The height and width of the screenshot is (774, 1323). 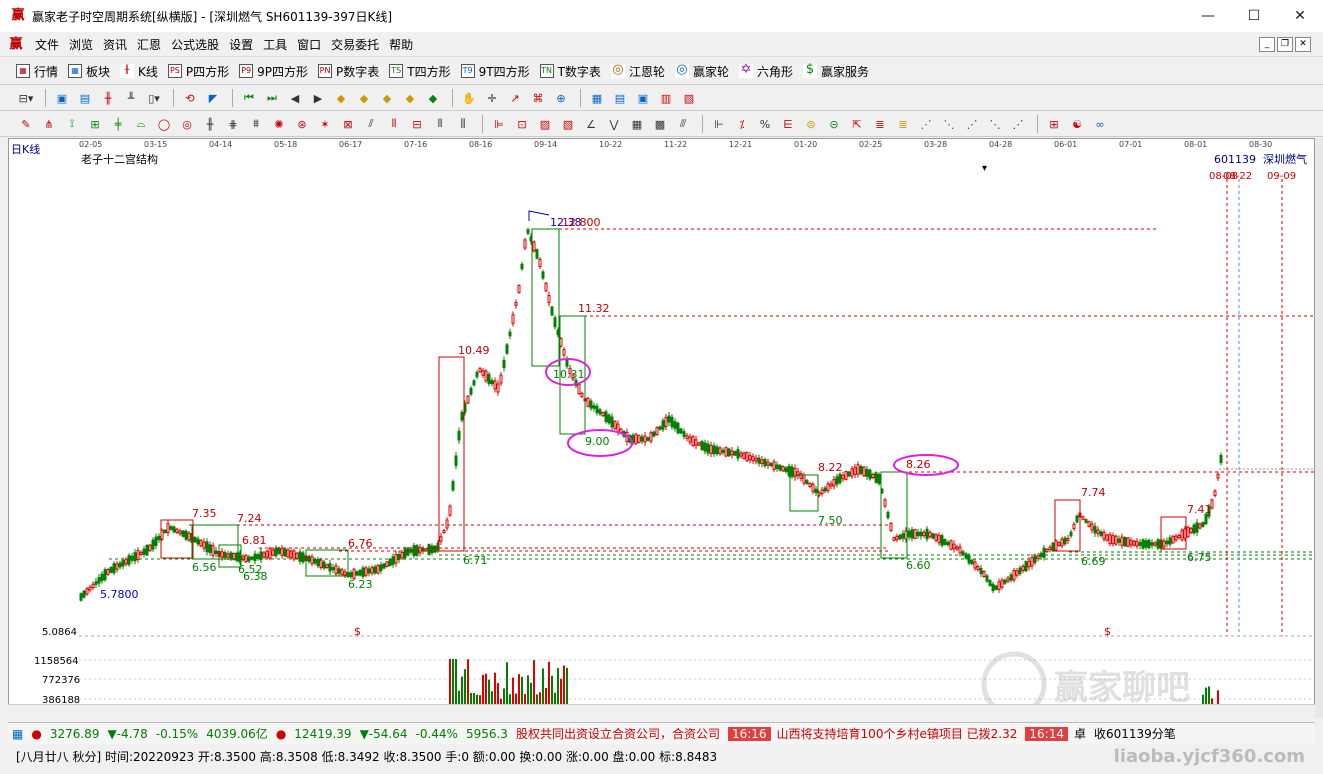 I want to click on menu-formula: 公式选股, so click(x=195, y=44).